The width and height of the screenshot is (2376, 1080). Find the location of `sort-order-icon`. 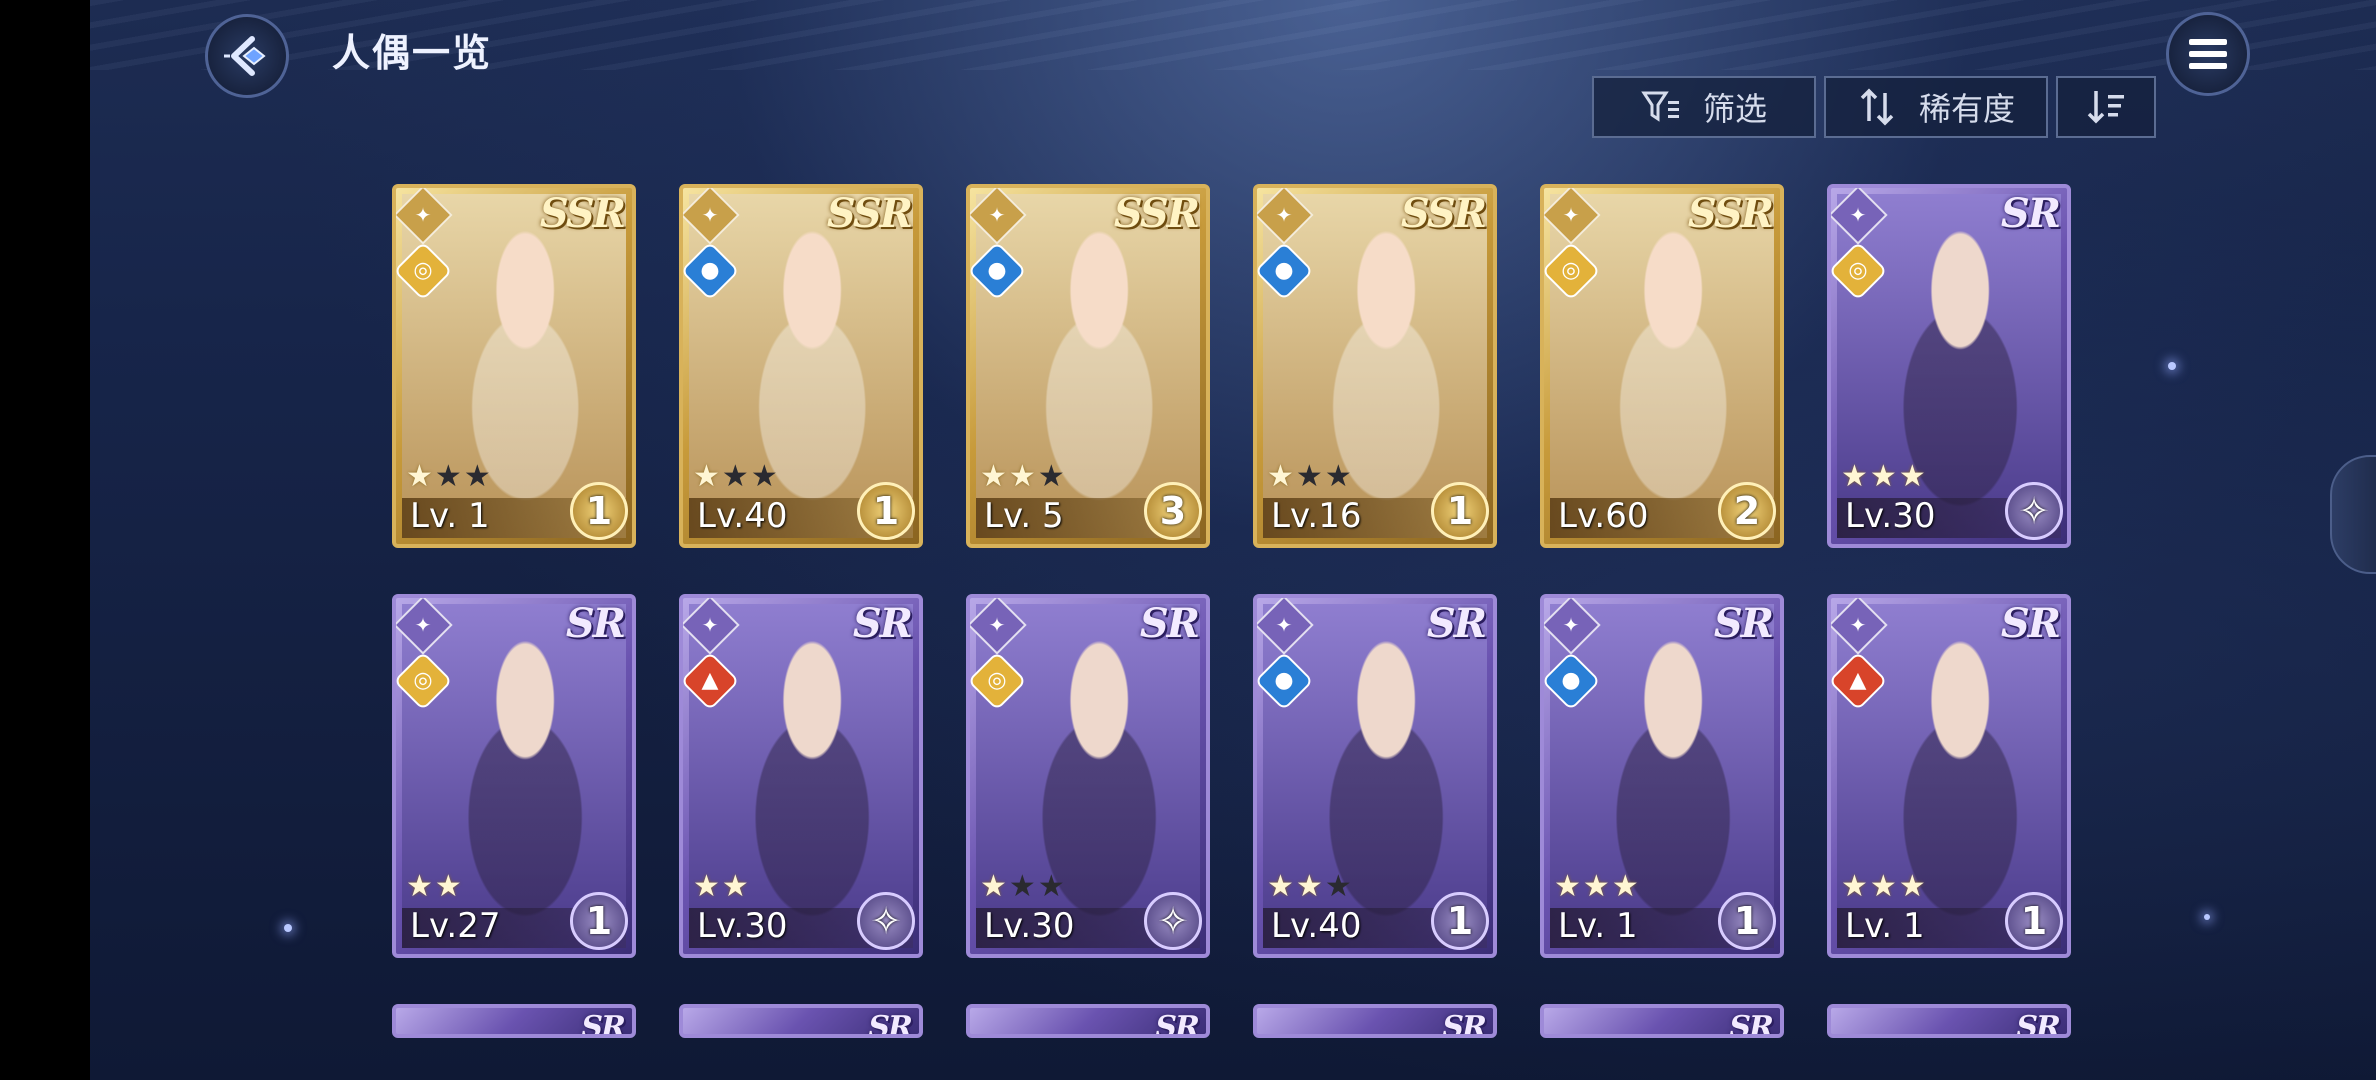

sort-order-icon is located at coordinates (2105, 107).